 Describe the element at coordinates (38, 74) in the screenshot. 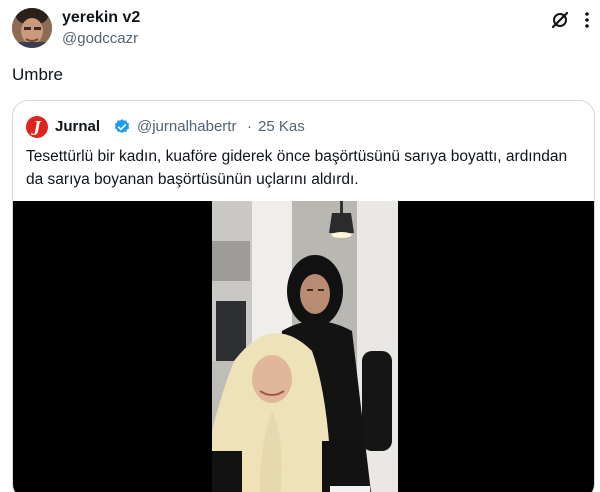

I see `tweet-text: Umbre` at that location.